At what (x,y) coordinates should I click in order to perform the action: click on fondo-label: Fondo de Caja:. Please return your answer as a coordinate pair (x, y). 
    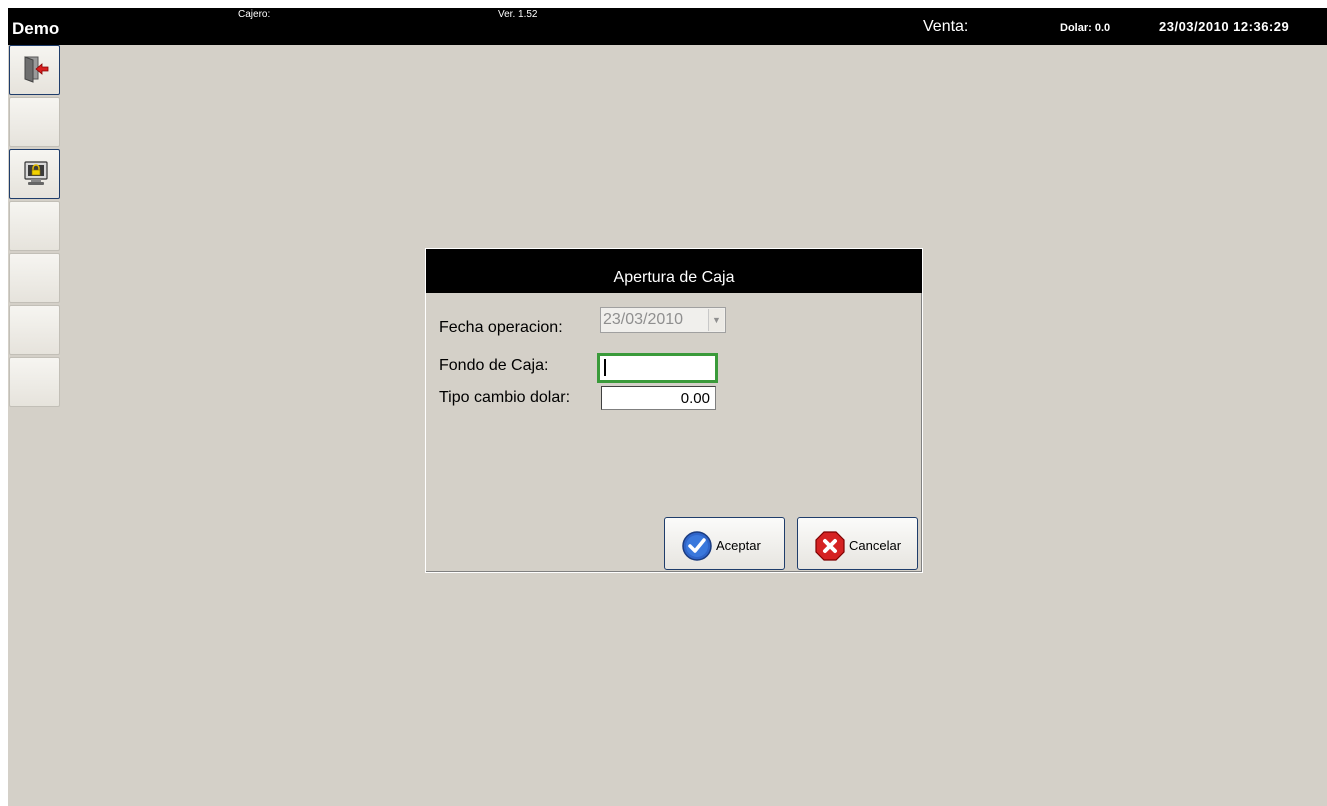
    Looking at the image, I should click on (494, 365).